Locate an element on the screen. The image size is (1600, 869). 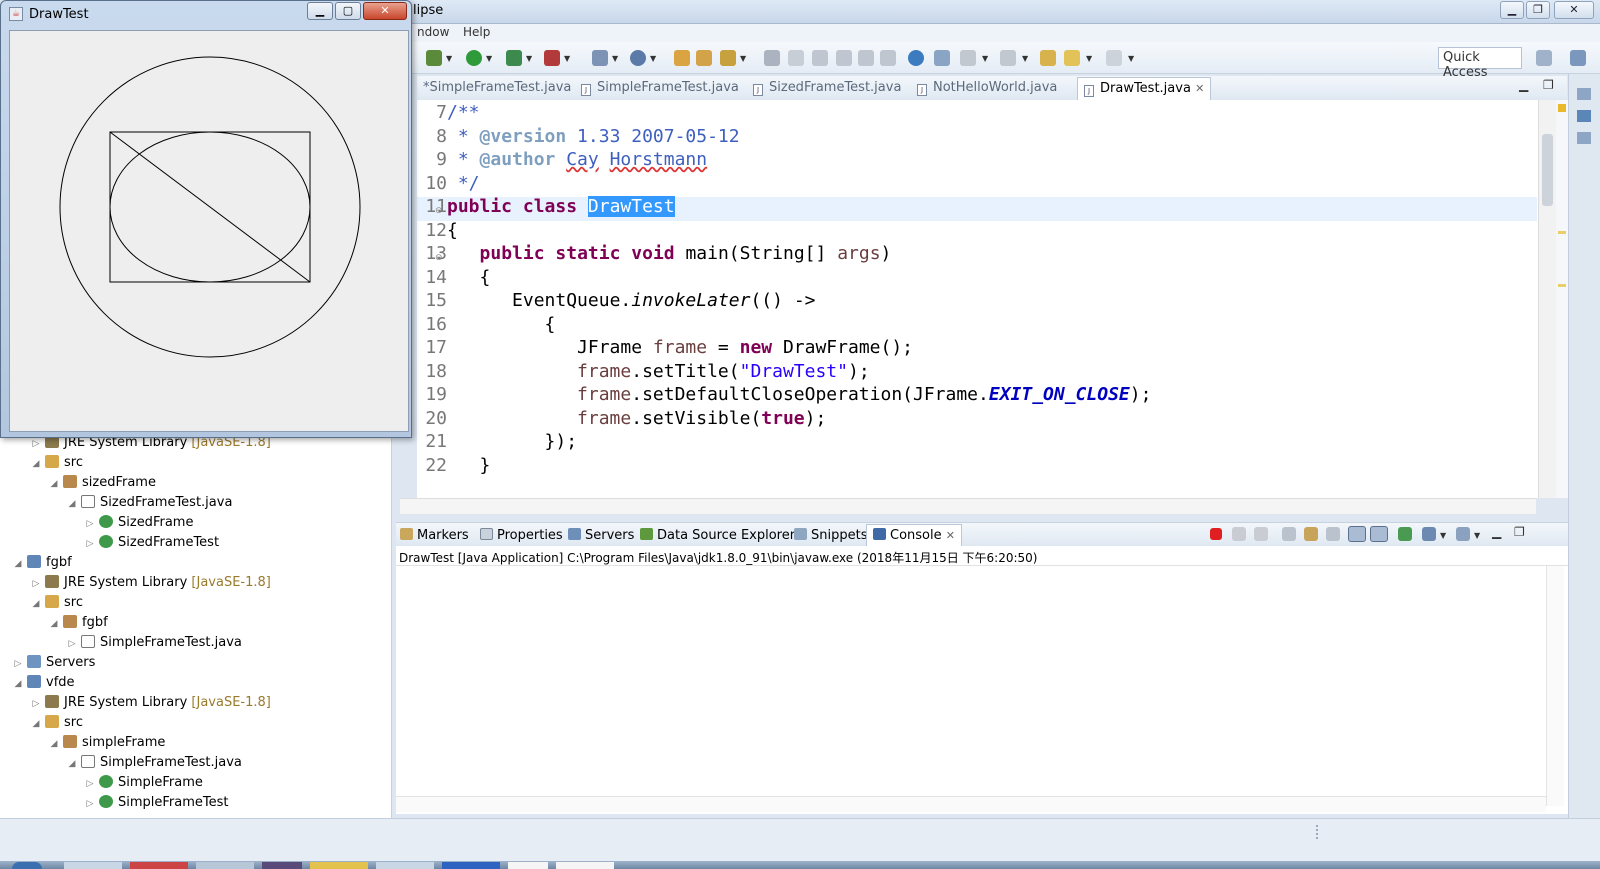
tree-item-package: ◢ simpleFrame is located at coordinates (106, 743).